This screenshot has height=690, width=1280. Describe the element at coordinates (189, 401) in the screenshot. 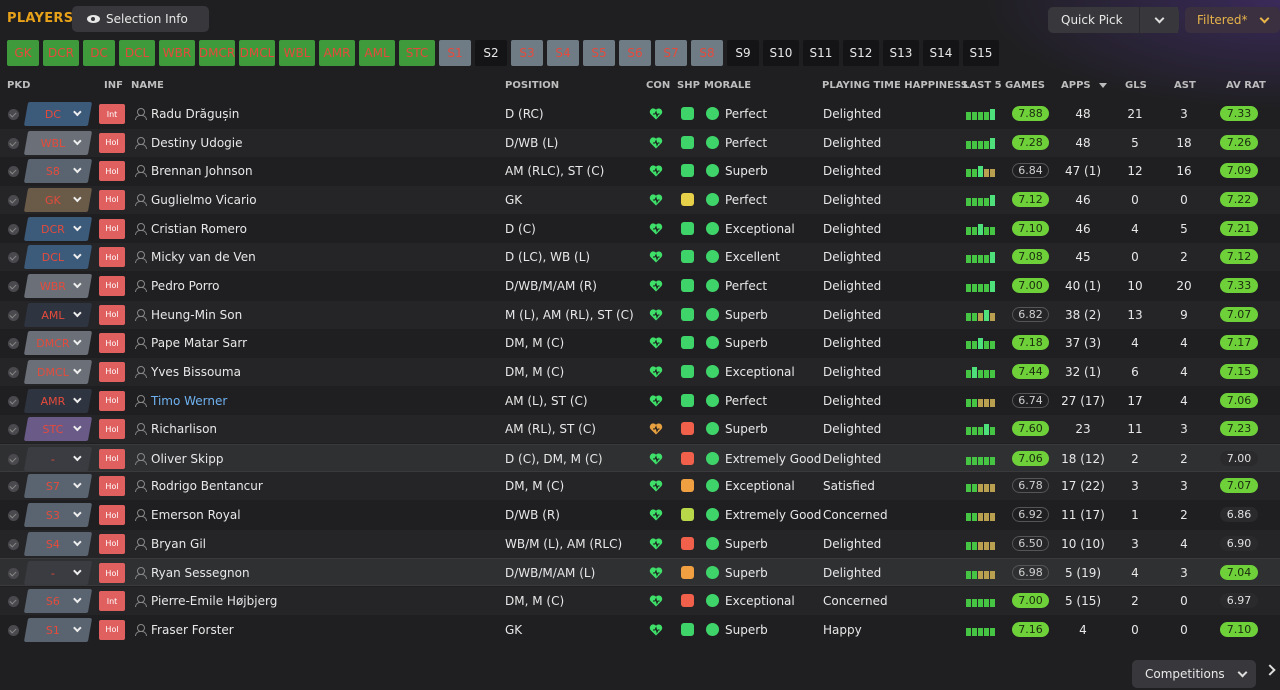

I see `player-name: Timo Werner` at that location.